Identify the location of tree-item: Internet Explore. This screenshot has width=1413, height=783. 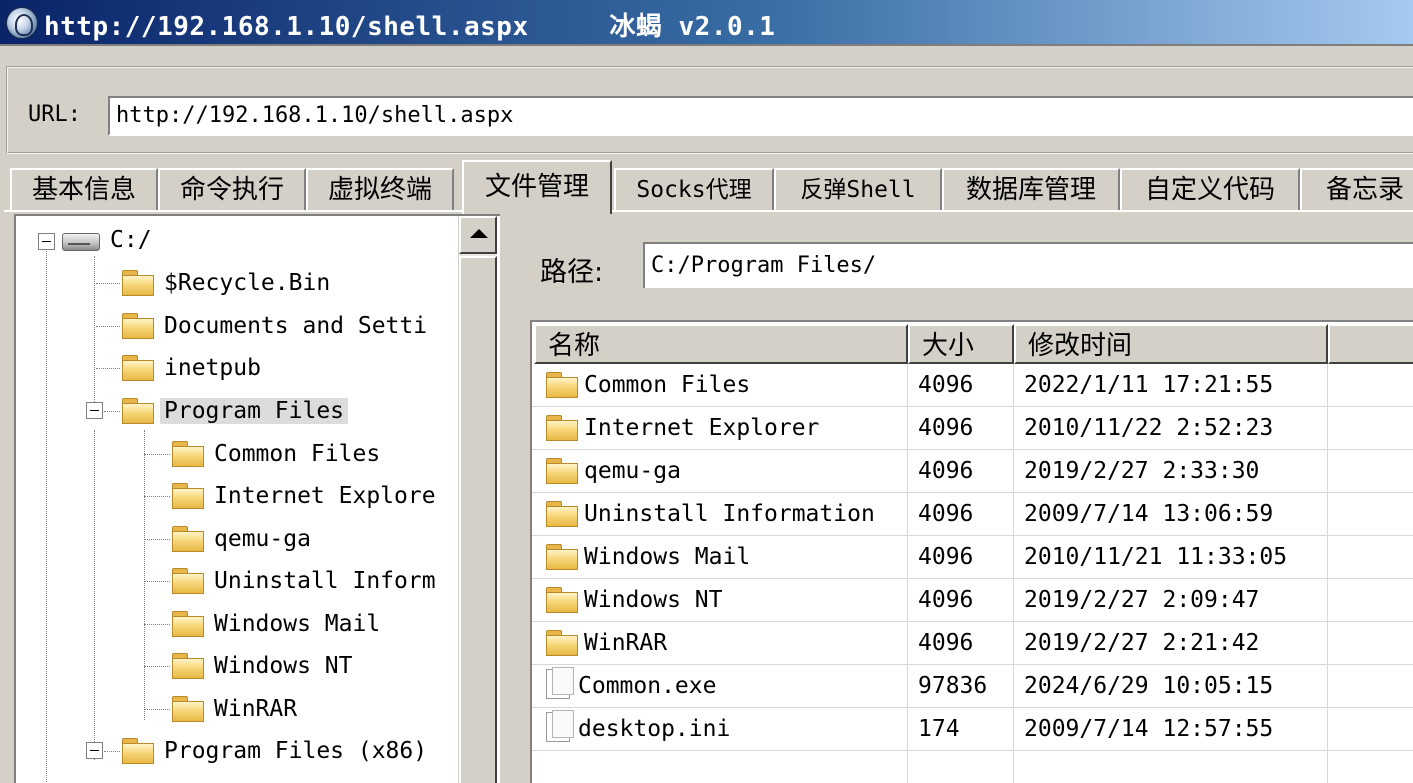
(306, 496).